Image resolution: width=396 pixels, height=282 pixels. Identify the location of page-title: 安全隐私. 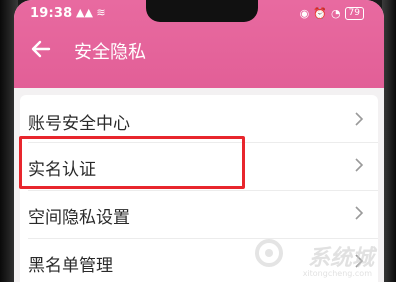
(110, 52).